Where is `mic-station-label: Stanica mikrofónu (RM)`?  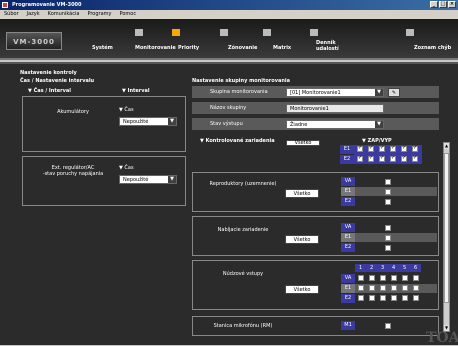
mic-station-label: Stanica mikrofónu (RM) is located at coordinates (243, 326).